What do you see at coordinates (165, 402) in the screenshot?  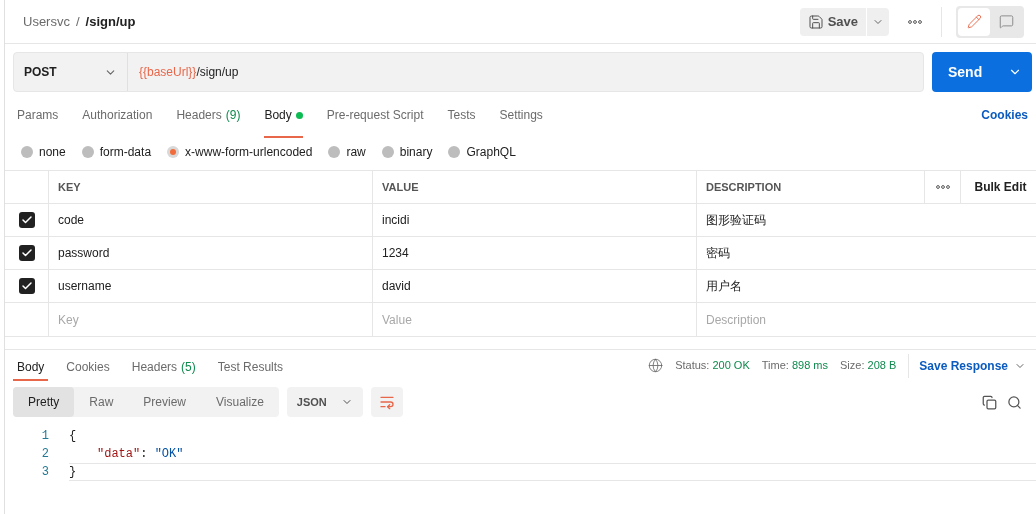 I see `view-mode-tab: Preview` at bounding box center [165, 402].